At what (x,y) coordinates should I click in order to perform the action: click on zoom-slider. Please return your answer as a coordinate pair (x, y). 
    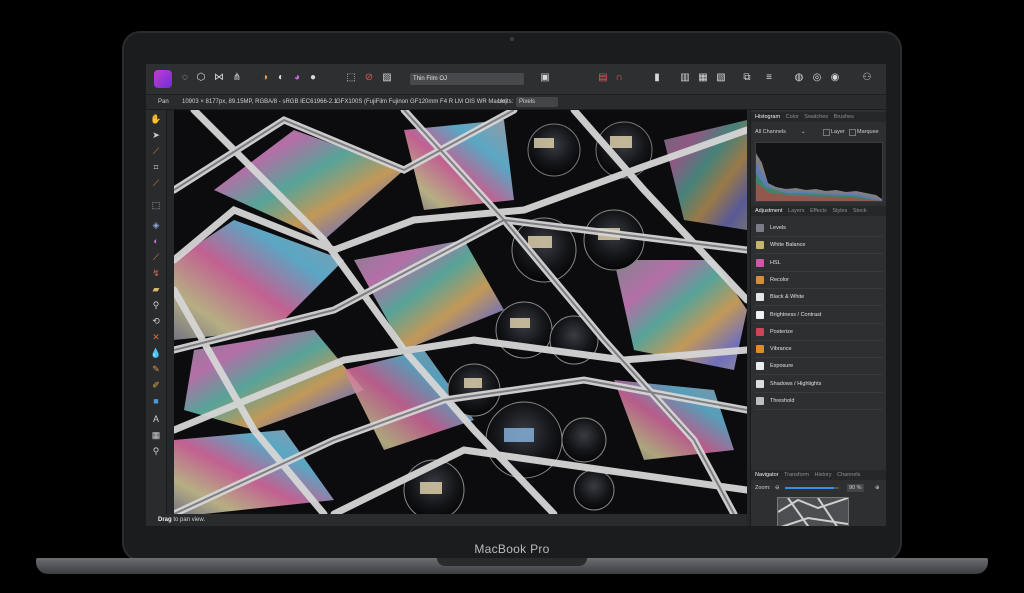
    Looking at the image, I should click on (812, 488).